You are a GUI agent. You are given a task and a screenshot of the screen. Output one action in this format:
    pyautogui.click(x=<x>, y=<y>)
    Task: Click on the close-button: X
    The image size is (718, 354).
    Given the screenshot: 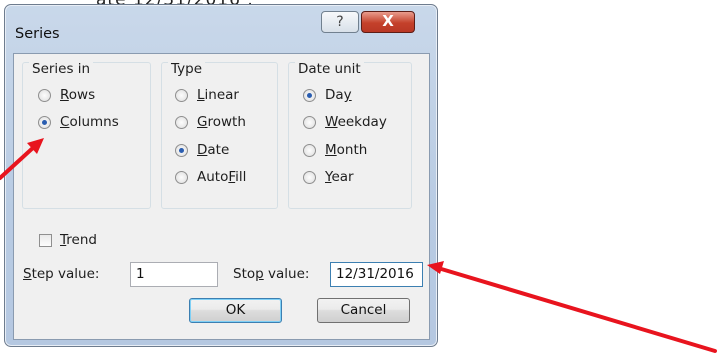 What is the action you would take?
    pyautogui.click(x=388, y=22)
    